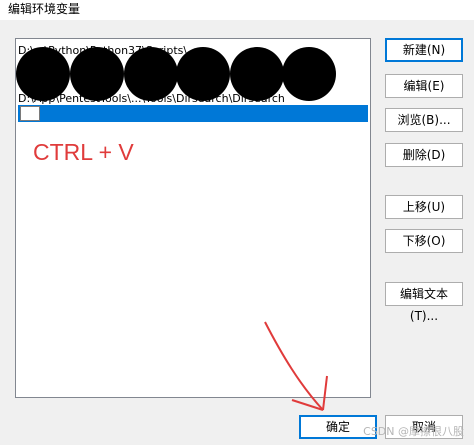 This screenshot has height=445, width=474. I want to click on move-down-button: 下移(O), so click(424, 241).